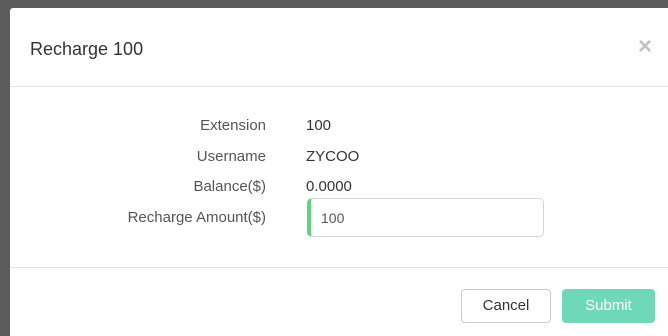 This screenshot has width=668, height=336. What do you see at coordinates (506, 306) in the screenshot?
I see `cancel-button: Cancel` at bounding box center [506, 306].